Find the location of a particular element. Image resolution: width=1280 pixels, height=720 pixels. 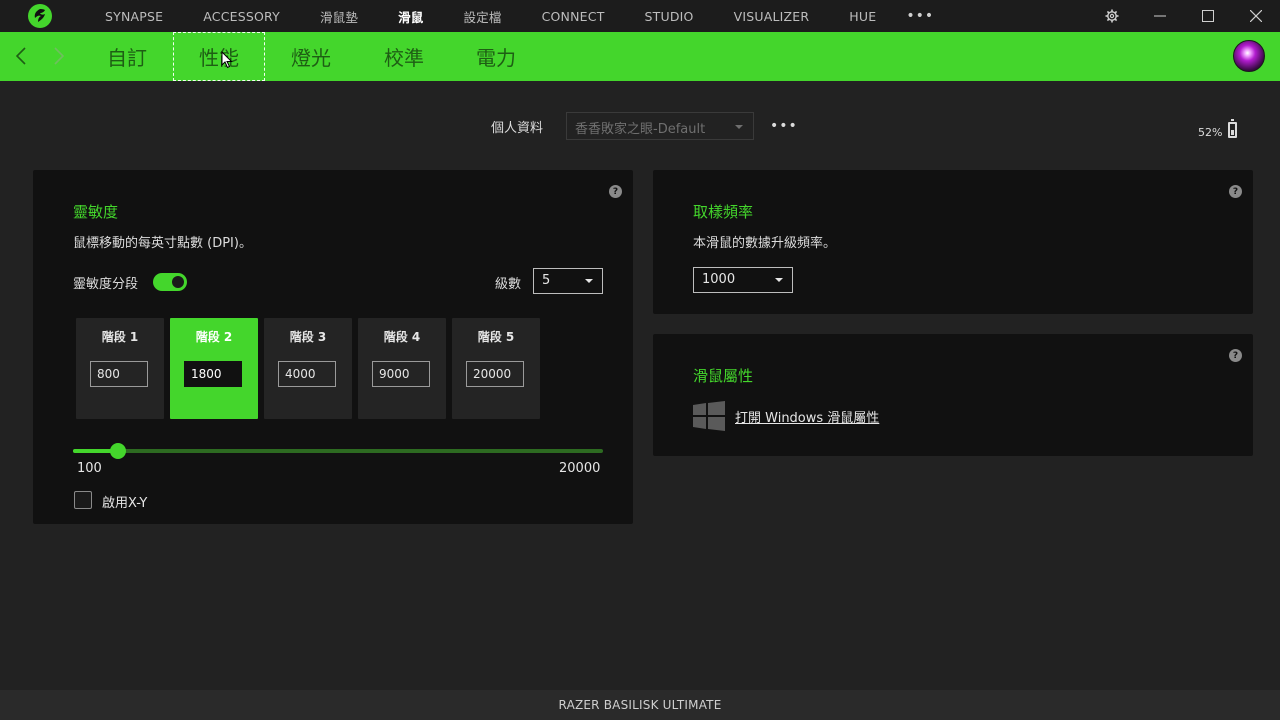

dpi-stage-1: 階段 1 800 is located at coordinates (120, 368).